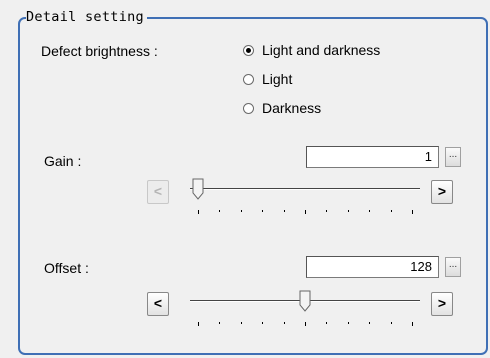 The height and width of the screenshot is (358, 490). What do you see at coordinates (198, 189) in the screenshot?
I see `gain-slider-thumb` at bounding box center [198, 189].